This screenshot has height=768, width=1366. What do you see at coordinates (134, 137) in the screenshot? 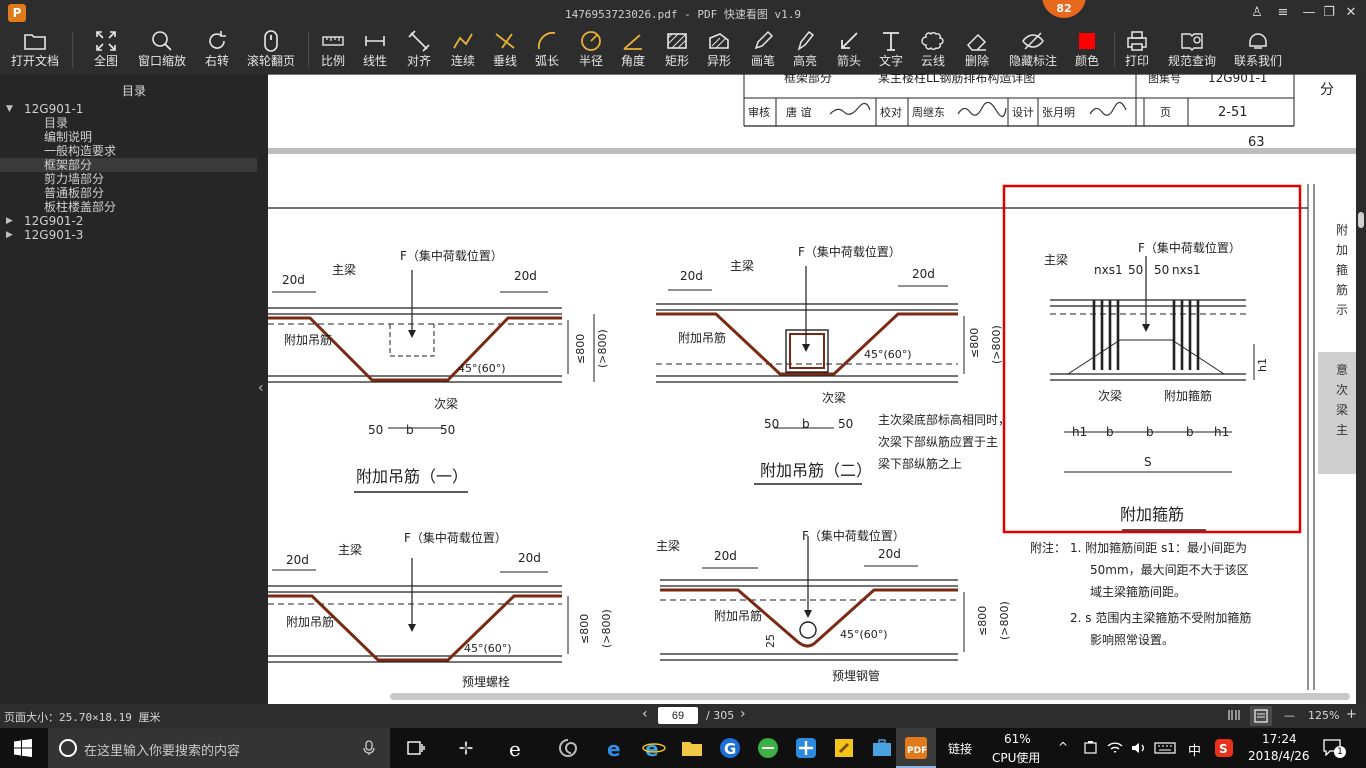
I see `outline-item-preparation: 编制说明` at bounding box center [134, 137].